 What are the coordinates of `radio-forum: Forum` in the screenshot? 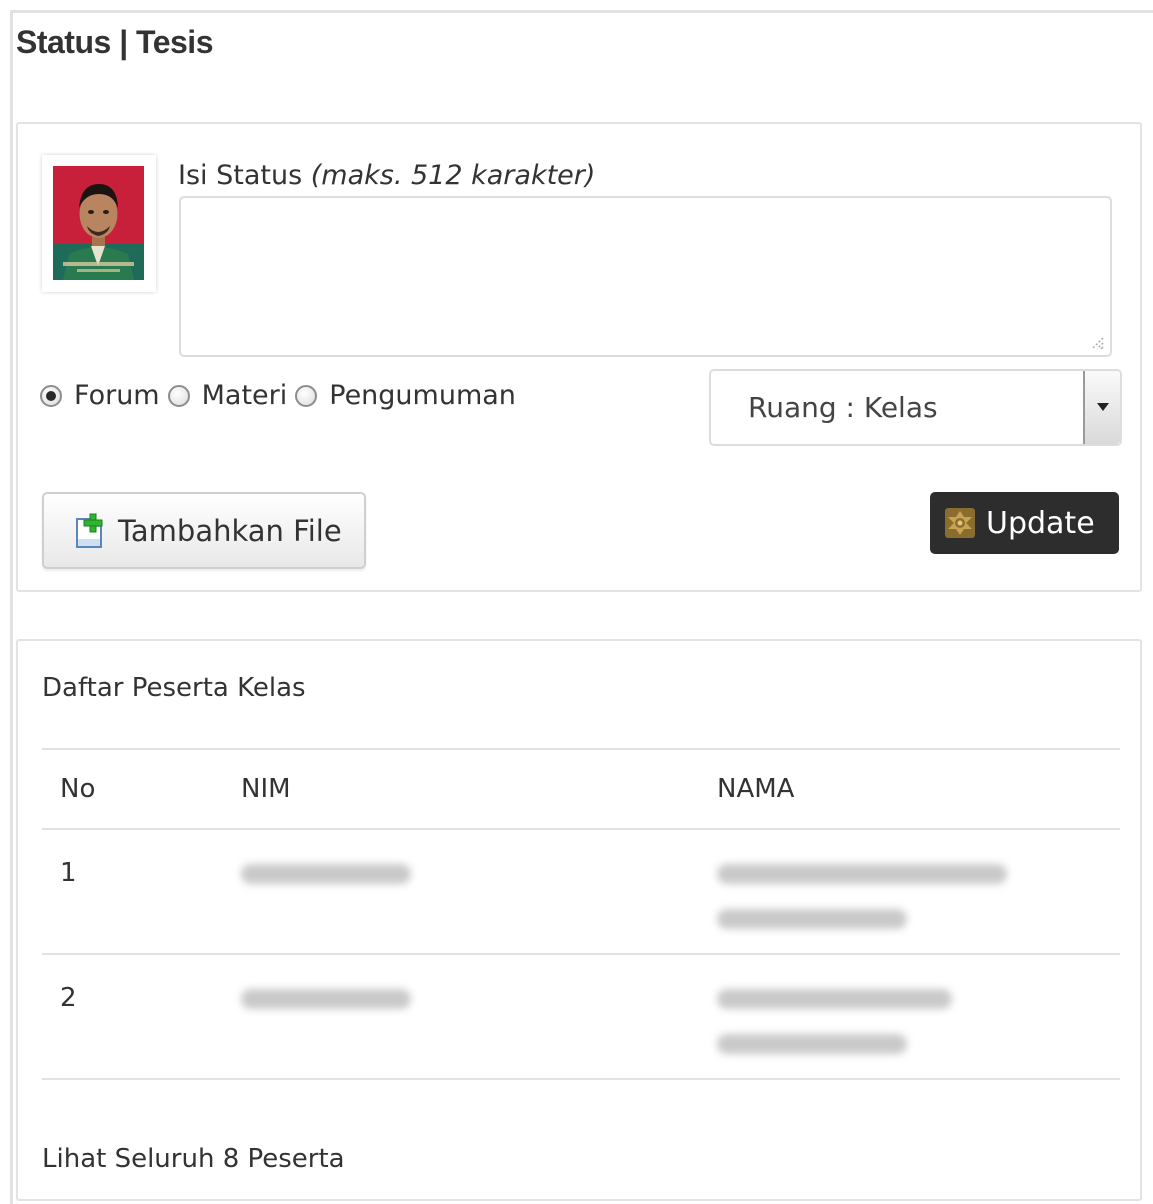 It's located at (100, 395).